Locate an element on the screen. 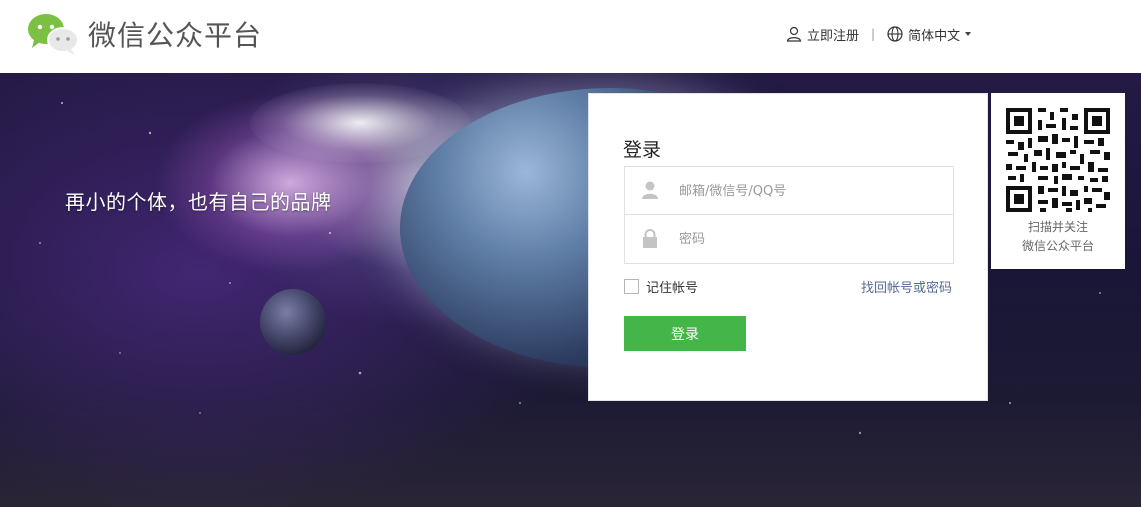 The image size is (1141, 507). login-title: 登录 is located at coordinates (642, 150).